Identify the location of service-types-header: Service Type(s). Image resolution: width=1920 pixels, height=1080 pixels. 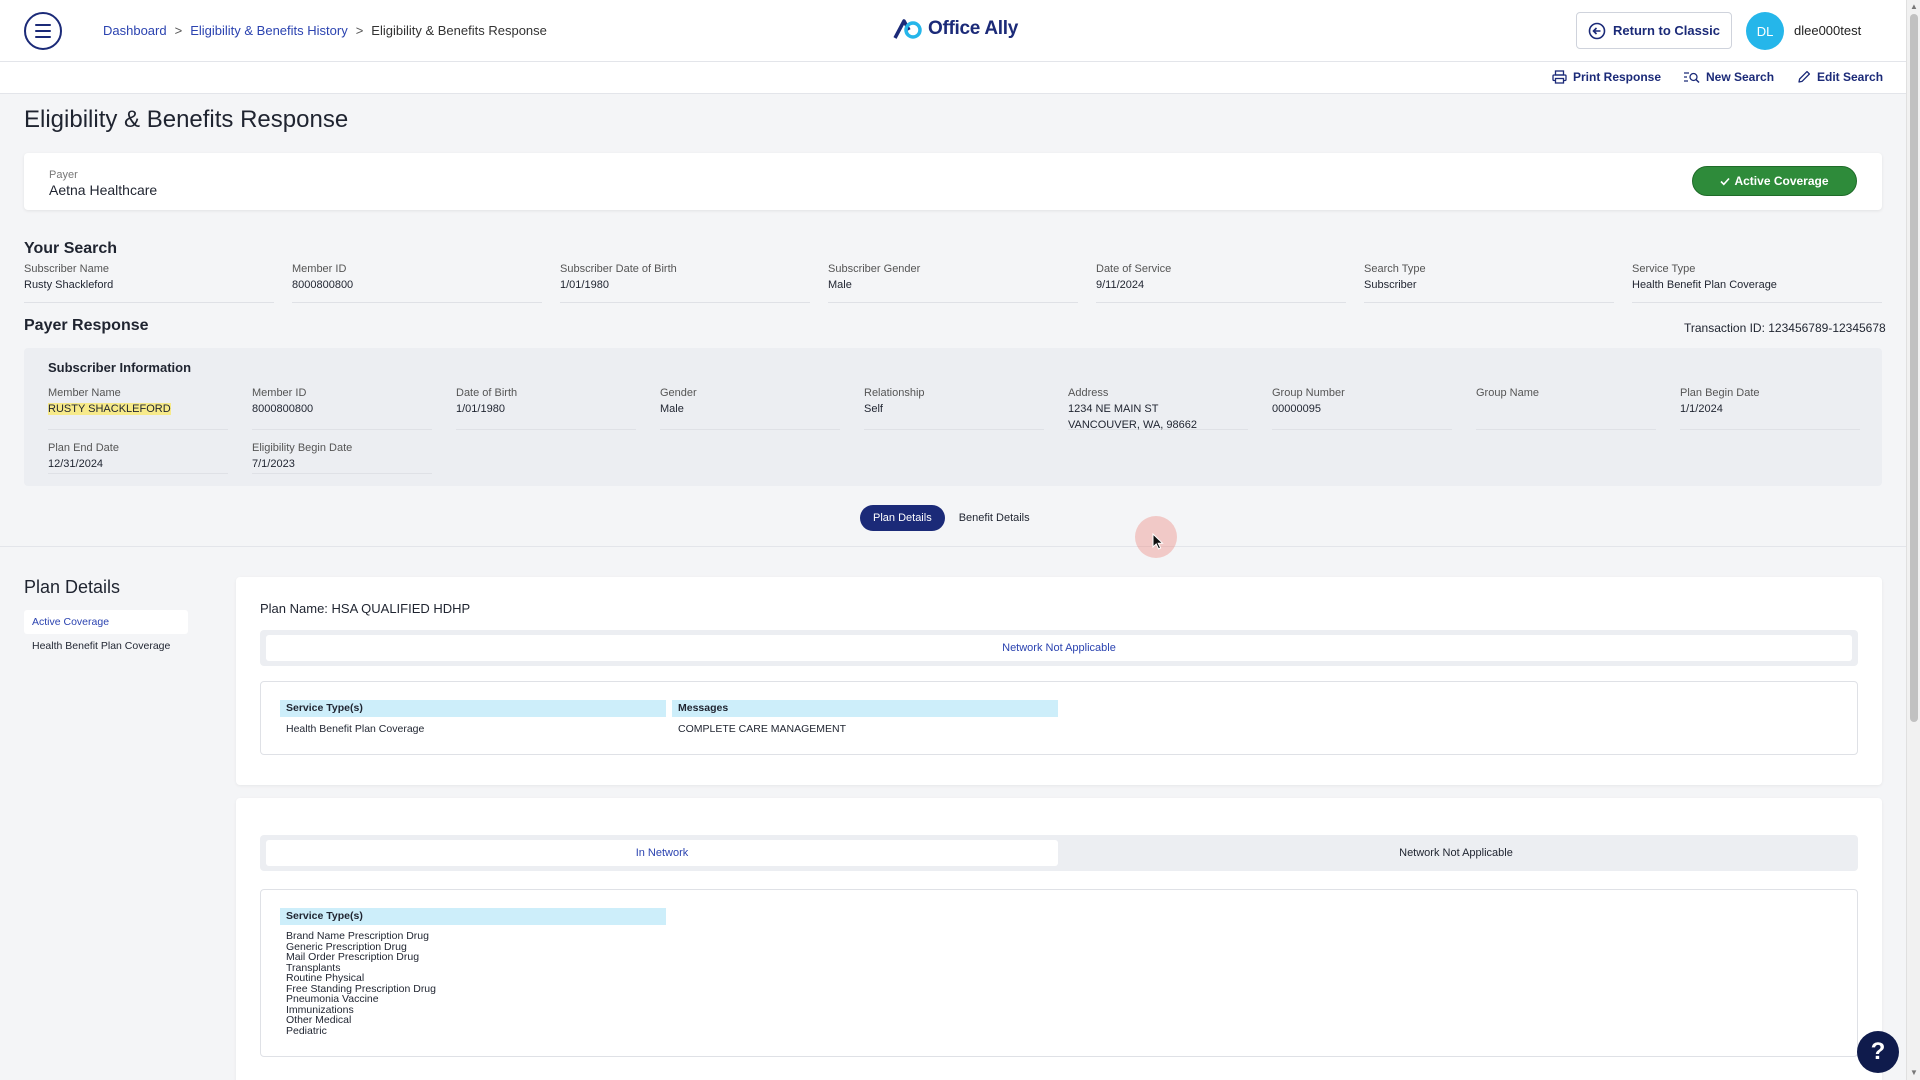
(473, 708).